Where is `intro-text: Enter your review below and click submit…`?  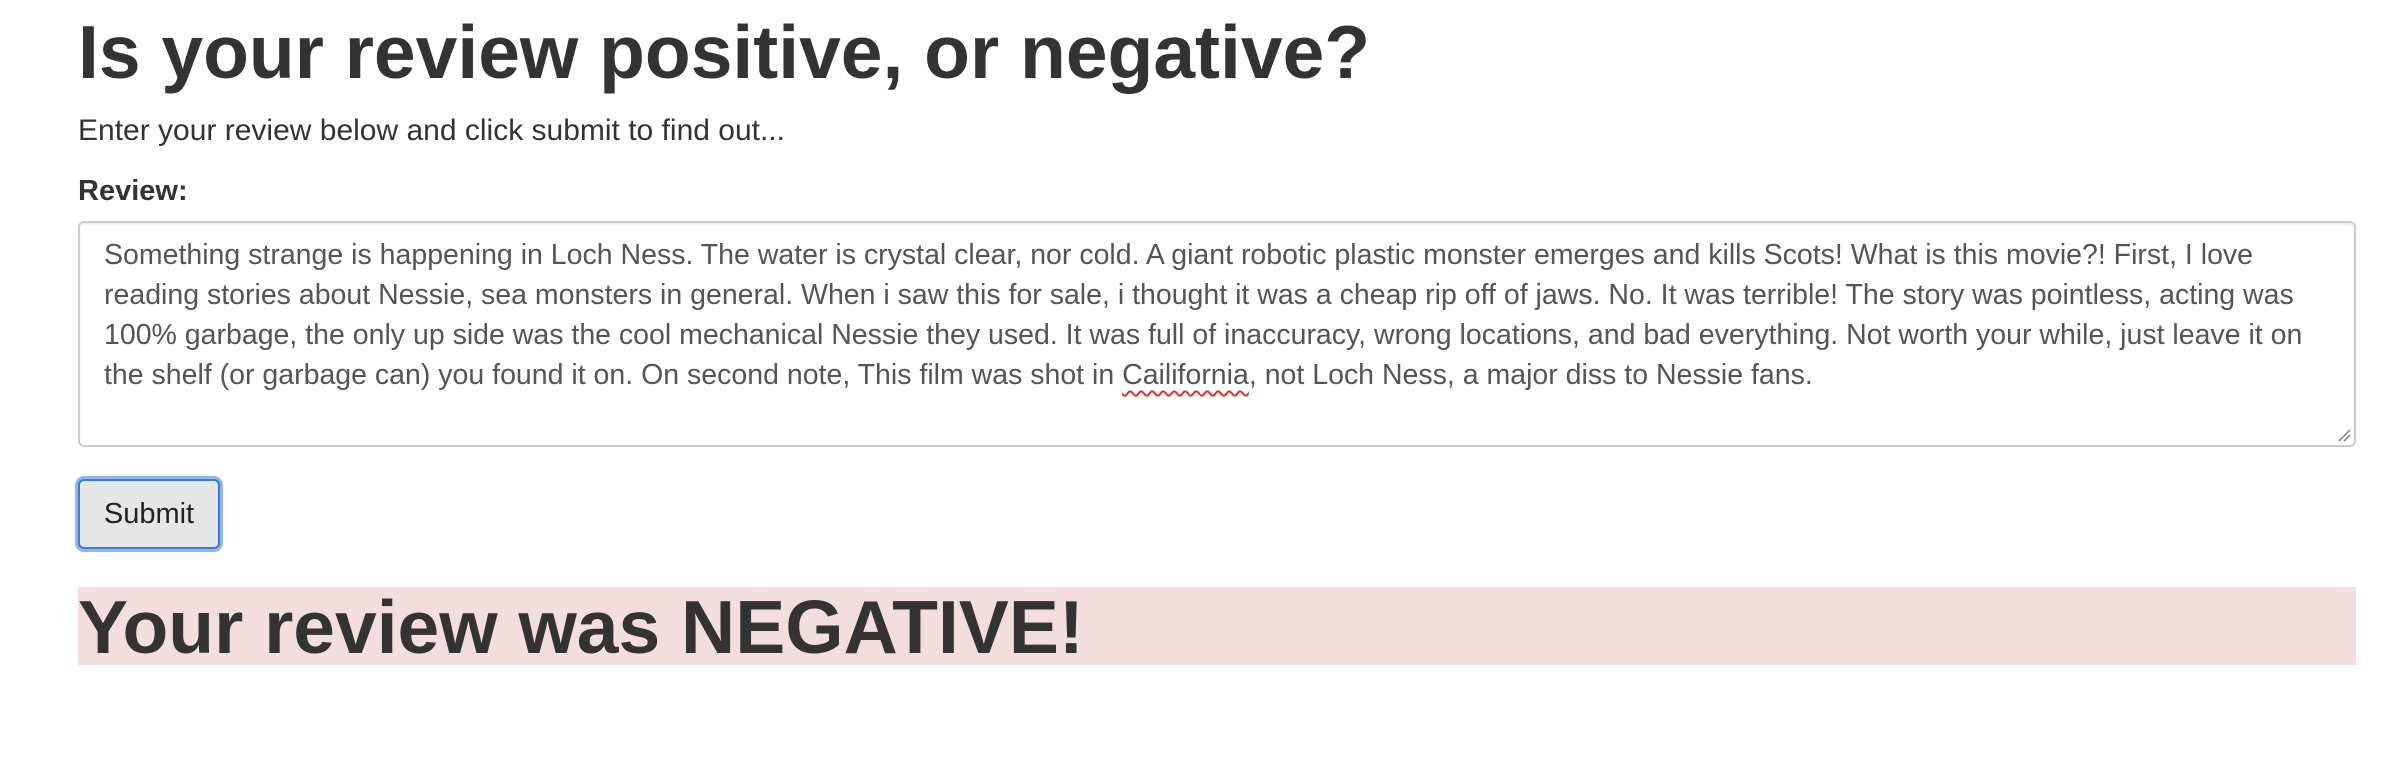 intro-text: Enter your review below and click submit… is located at coordinates (431, 130).